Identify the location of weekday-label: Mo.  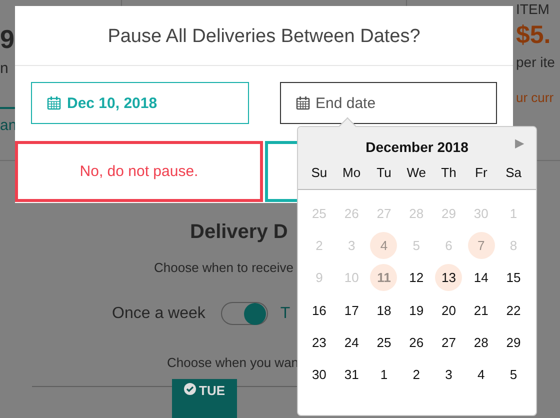
(352, 172).